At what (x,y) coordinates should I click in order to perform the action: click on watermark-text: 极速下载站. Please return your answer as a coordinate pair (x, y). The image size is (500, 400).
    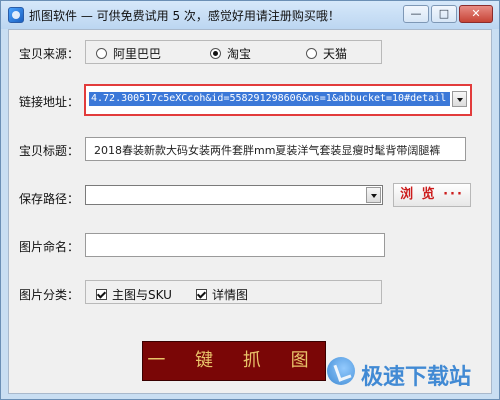
    Looking at the image, I should click on (416, 377).